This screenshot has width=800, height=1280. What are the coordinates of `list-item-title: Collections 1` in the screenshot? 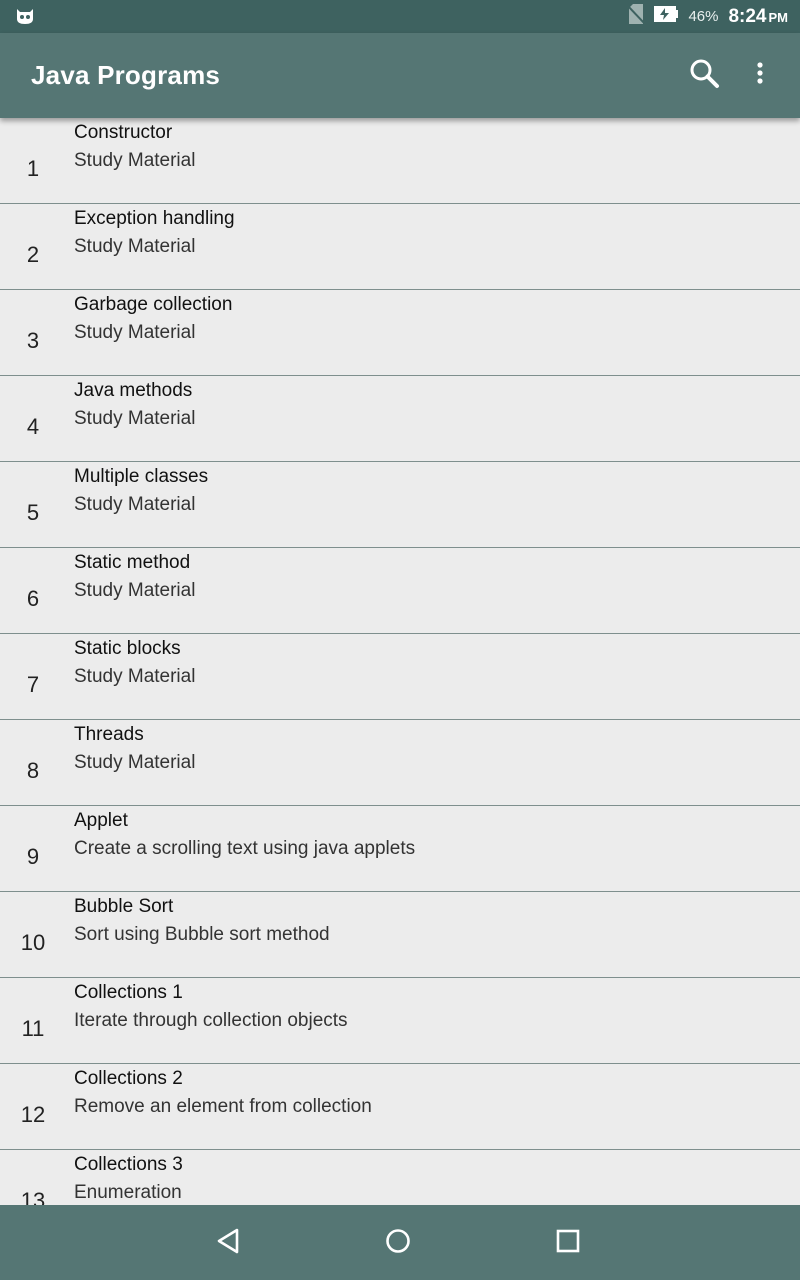 It's located at (128, 992).